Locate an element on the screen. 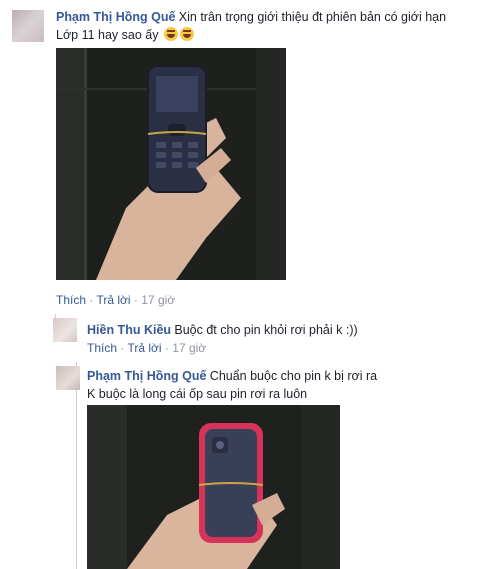 The height and width of the screenshot is (569, 487). author-name: Hiền Thu Kiều is located at coordinates (129, 330).